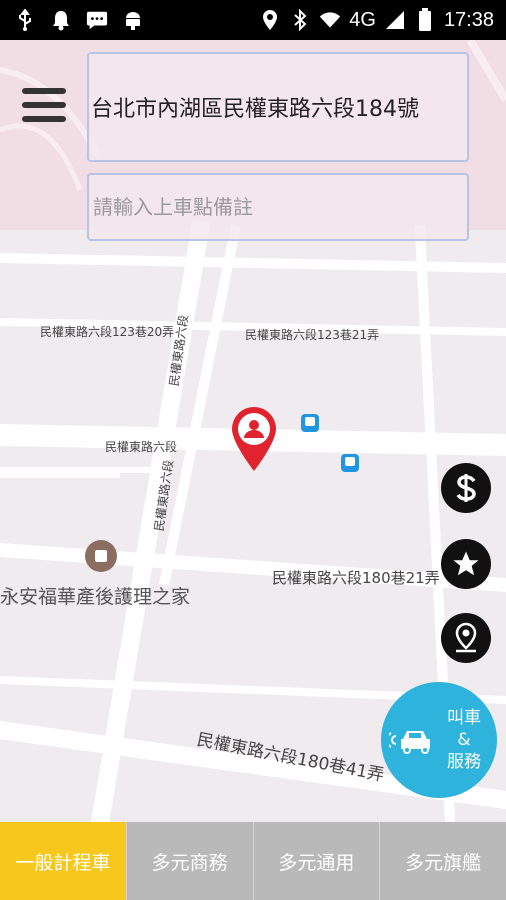  What do you see at coordinates (101, 556) in the screenshot?
I see `poi-marker-icon` at bounding box center [101, 556].